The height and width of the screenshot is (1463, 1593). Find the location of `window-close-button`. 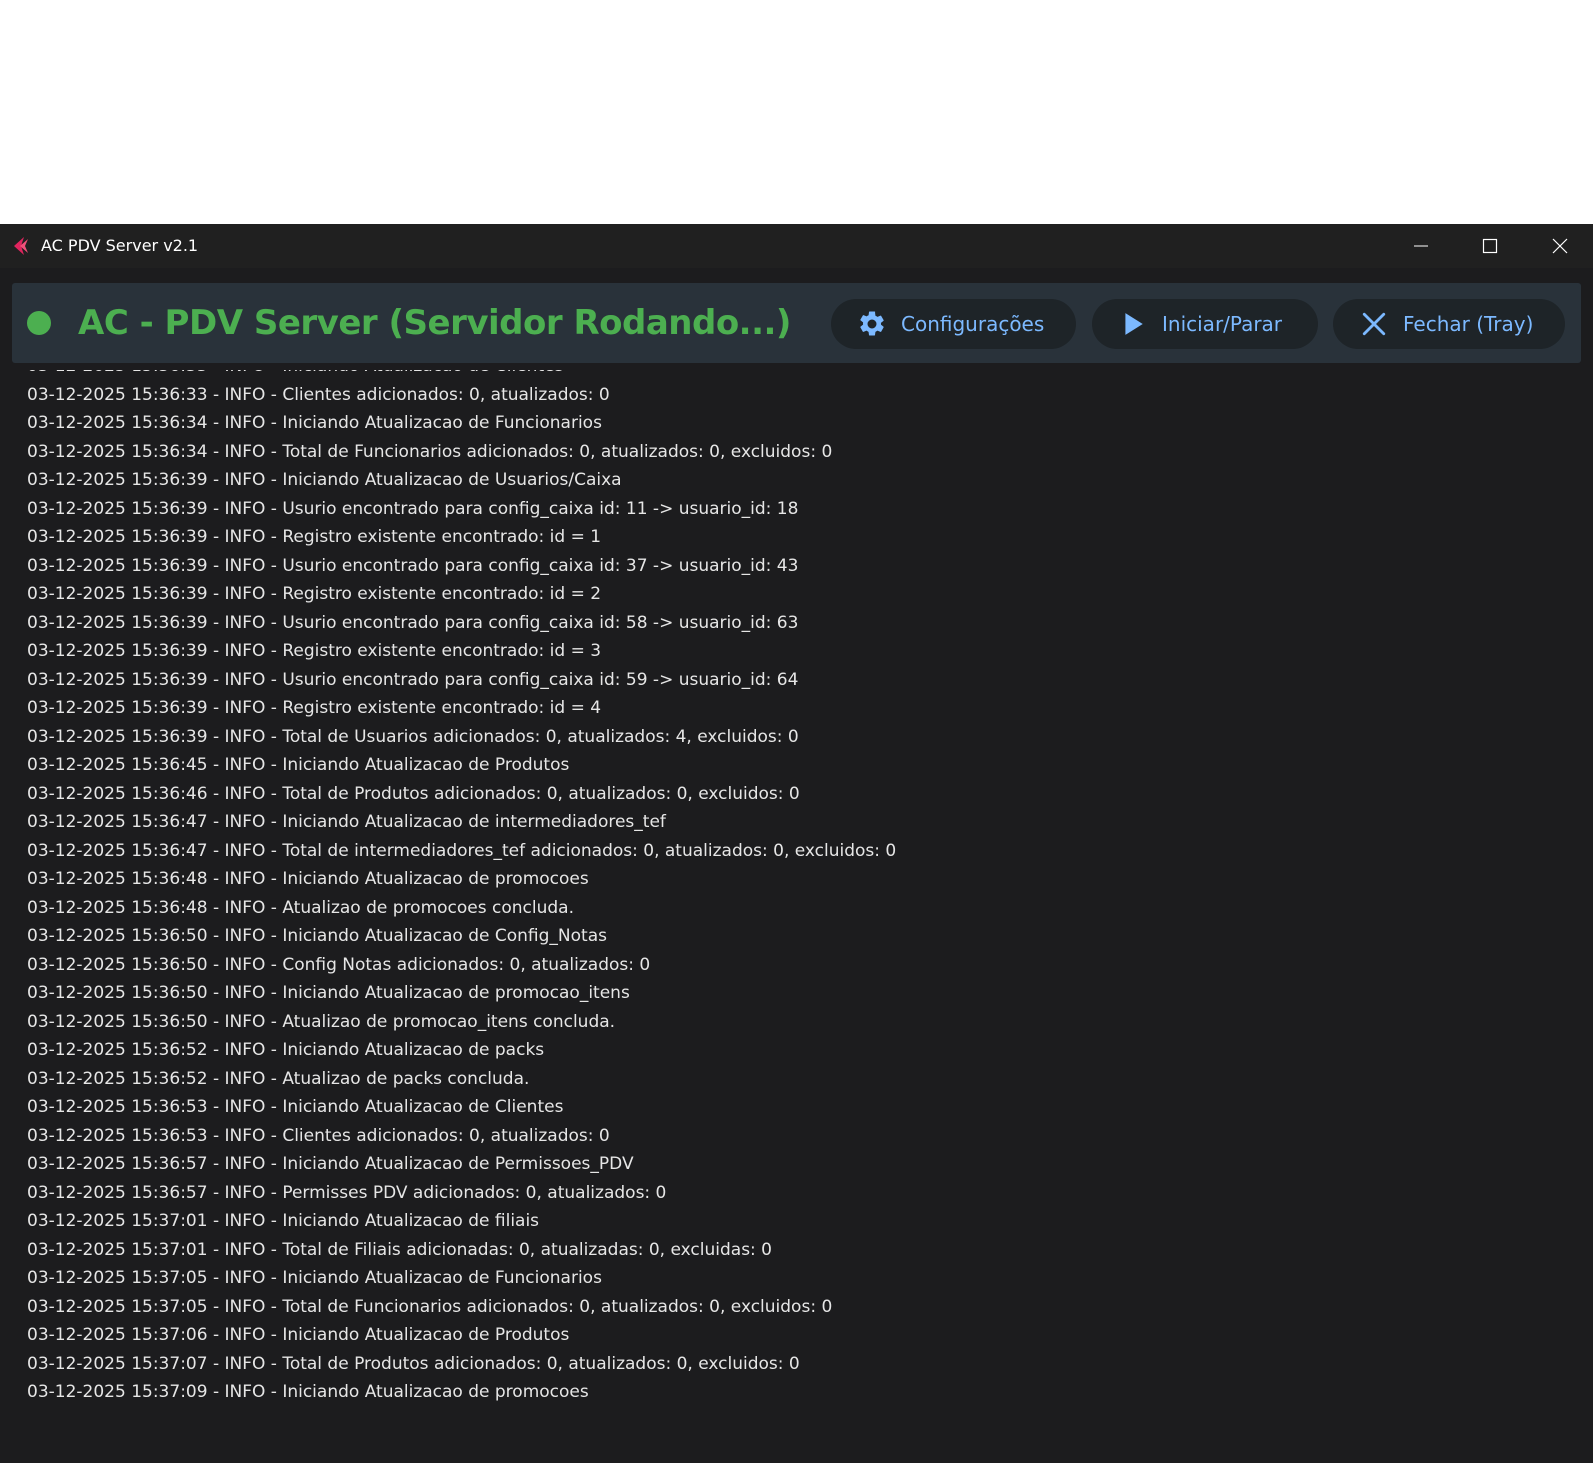

window-close-button is located at coordinates (1559, 246).